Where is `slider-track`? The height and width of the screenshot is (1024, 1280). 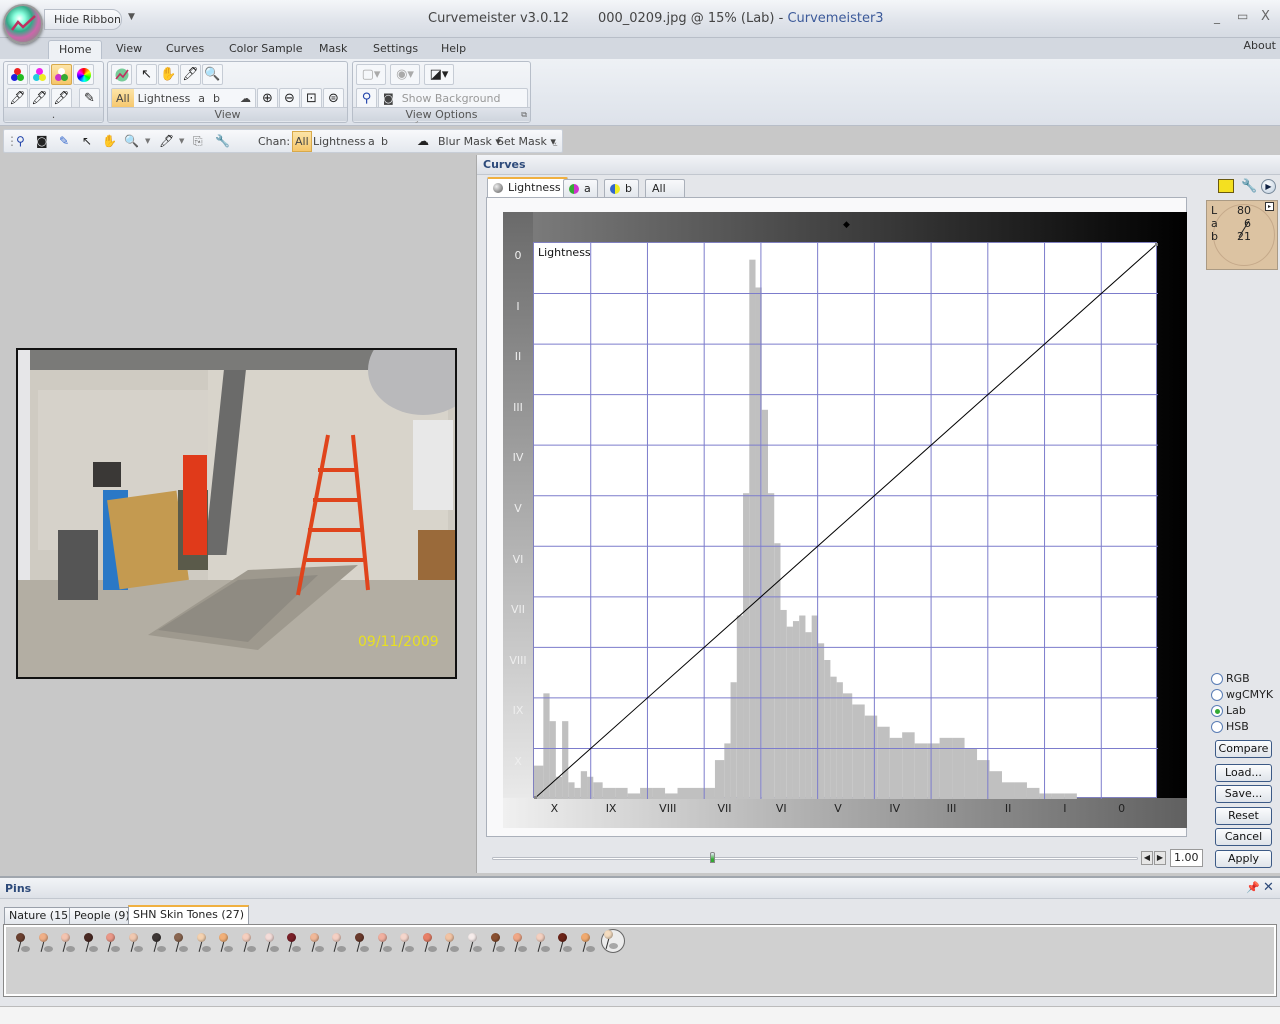
slider-track is located at coordinates (815, 858).